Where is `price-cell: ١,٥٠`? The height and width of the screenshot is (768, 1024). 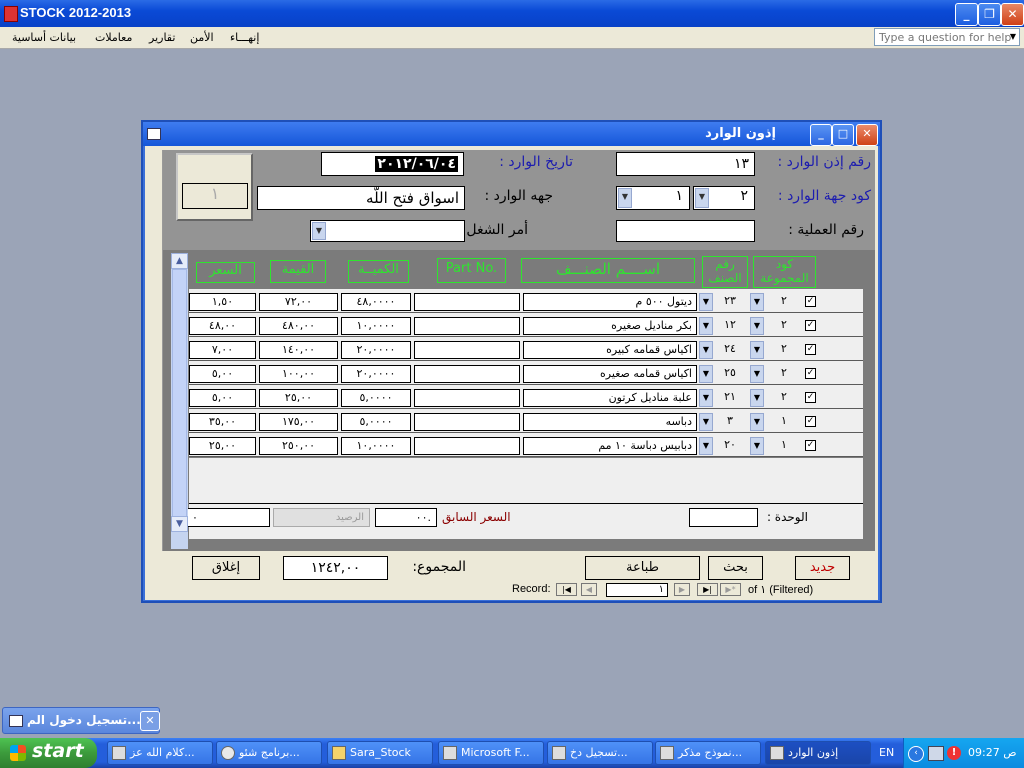 price-cell: ١,٥٠ is located at coordinates (222, 302).